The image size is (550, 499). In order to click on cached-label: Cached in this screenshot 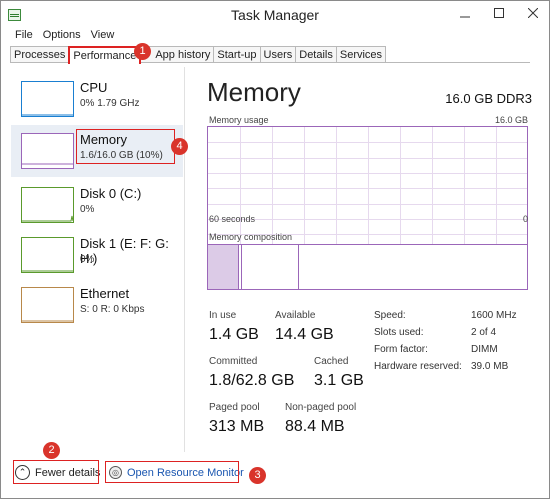, I will do `click(331, 361)`.